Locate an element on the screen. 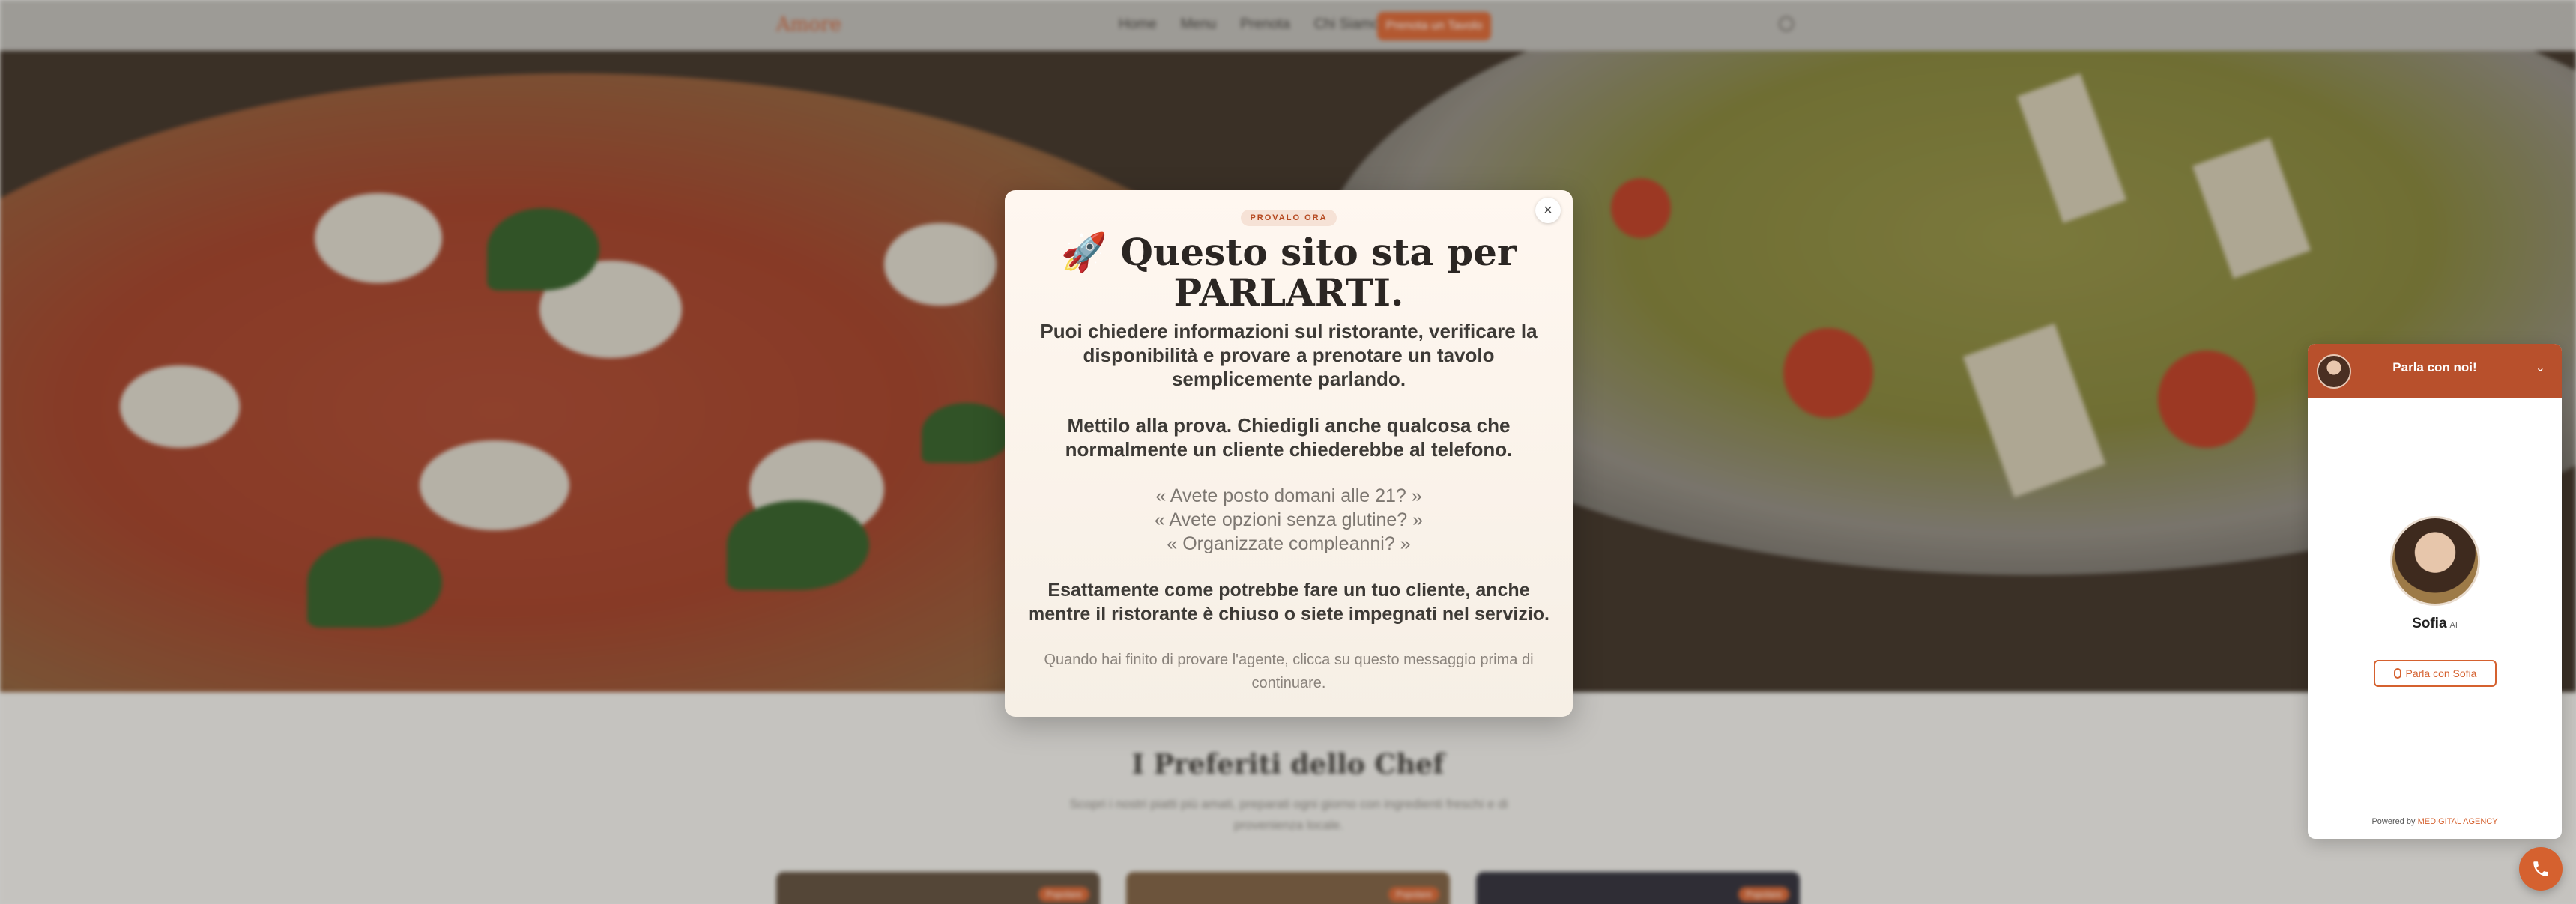  powered-prefix: Powered by is located at coordinates (2393, 821).